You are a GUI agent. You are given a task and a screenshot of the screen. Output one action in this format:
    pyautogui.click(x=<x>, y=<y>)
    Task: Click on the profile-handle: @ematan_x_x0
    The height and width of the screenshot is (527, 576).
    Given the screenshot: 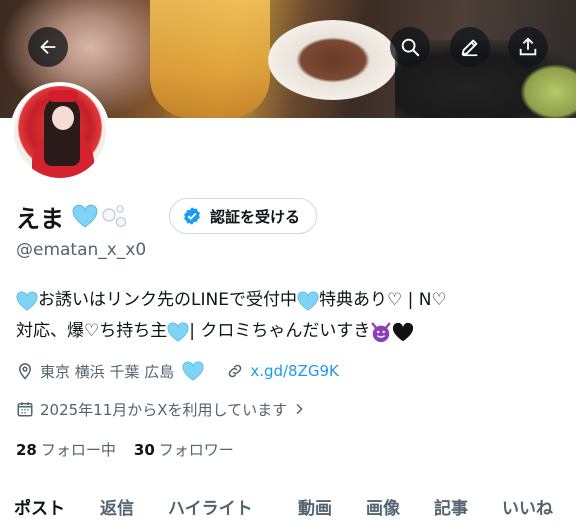 What is the action you would take?
    pyautogui.click(x=81, y=250)
    